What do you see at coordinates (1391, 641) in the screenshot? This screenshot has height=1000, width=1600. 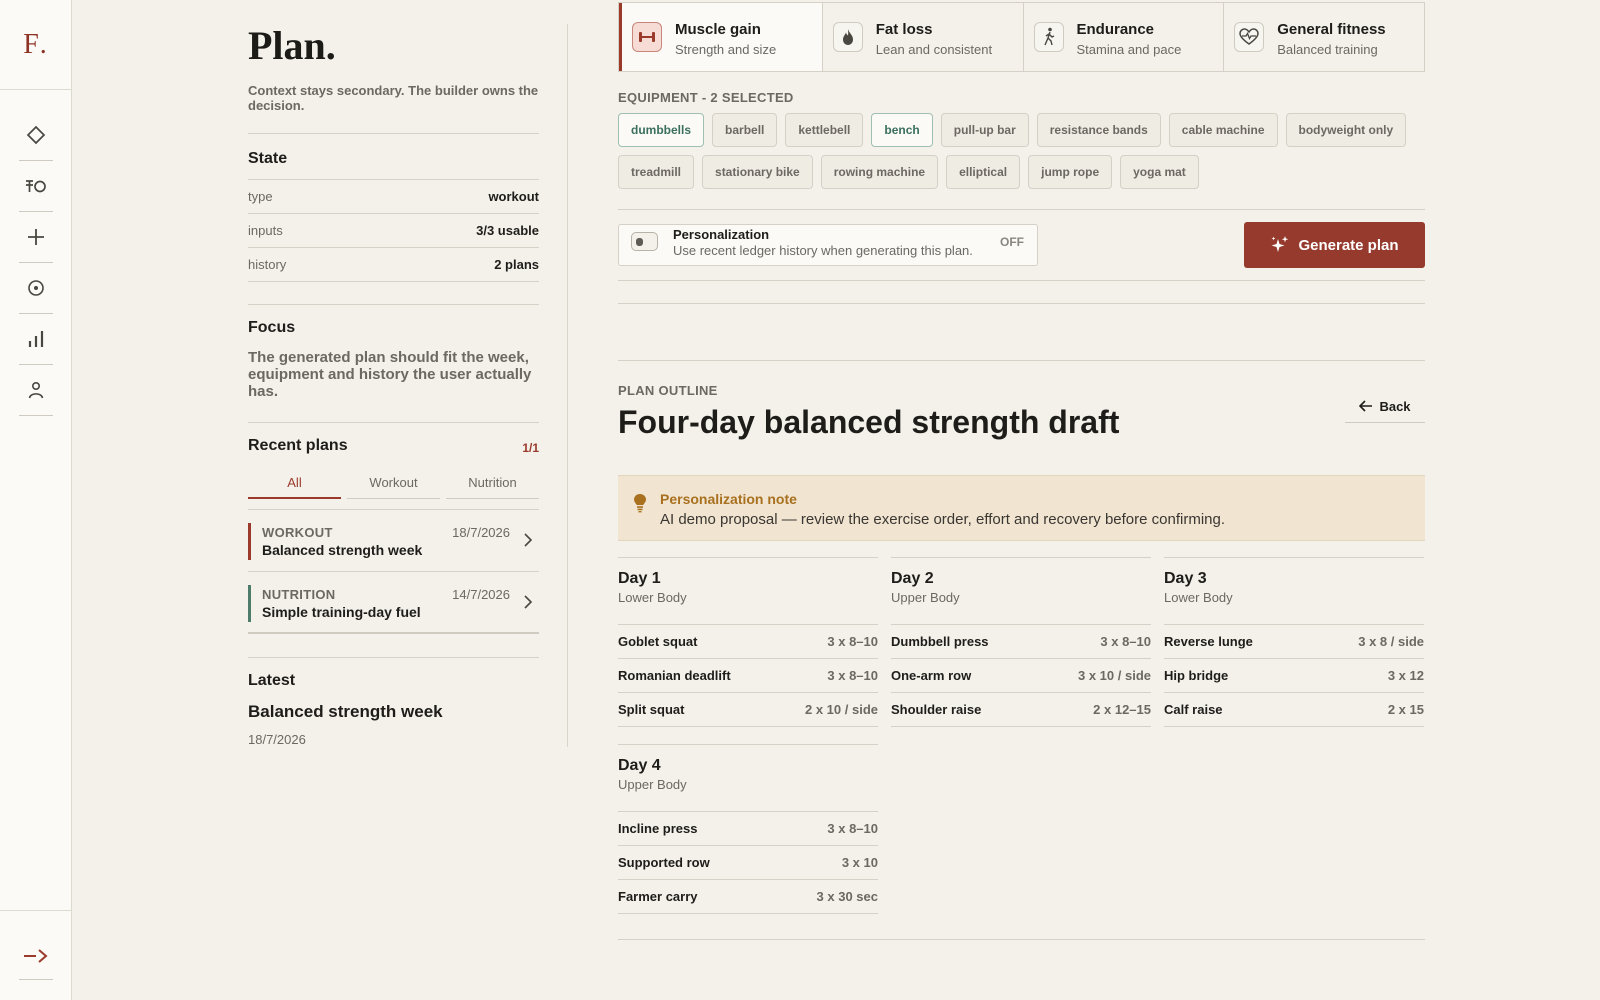 I see `exercise-sets: 3 x 8 / side` at bounding box center [1391, 641].